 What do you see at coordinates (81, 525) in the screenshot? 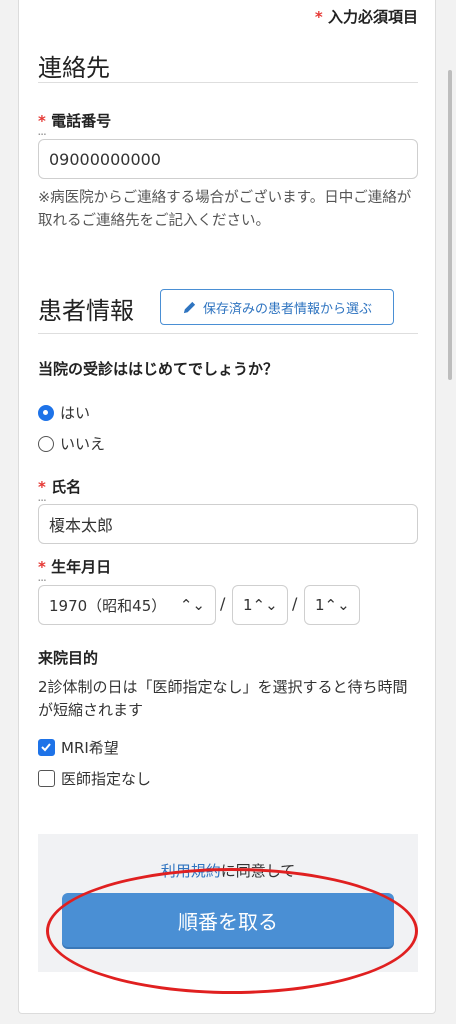
I see `name-placeholder: 榎本太郎` at bounding box center [81, 525].